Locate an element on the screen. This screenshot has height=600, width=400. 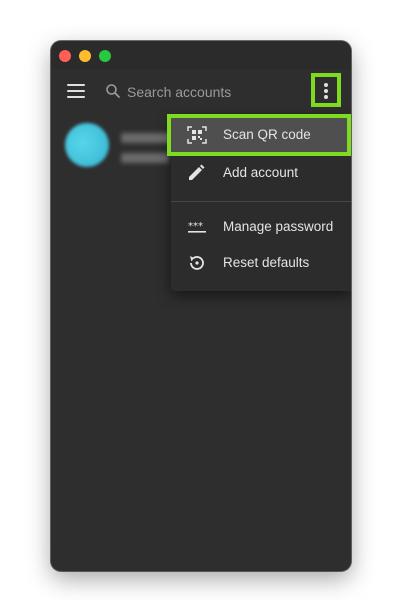
more-options-button is located at coordinates (326, 90).